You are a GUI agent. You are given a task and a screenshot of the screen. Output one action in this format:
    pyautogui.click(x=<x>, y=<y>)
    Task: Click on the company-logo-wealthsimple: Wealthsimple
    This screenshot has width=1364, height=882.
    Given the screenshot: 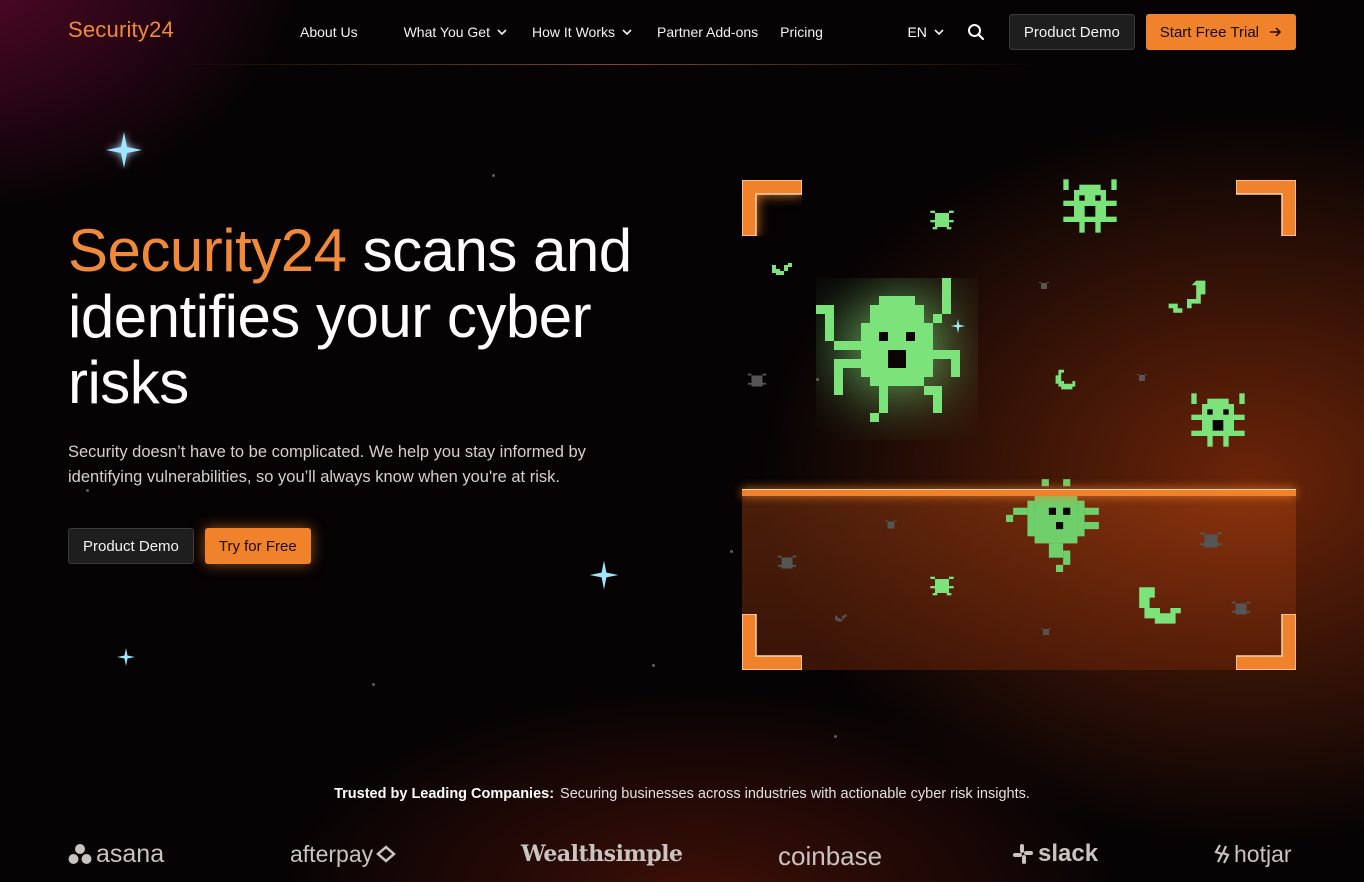 What is the action you would take?
    pyautogui.click(x=602, y=854)
    